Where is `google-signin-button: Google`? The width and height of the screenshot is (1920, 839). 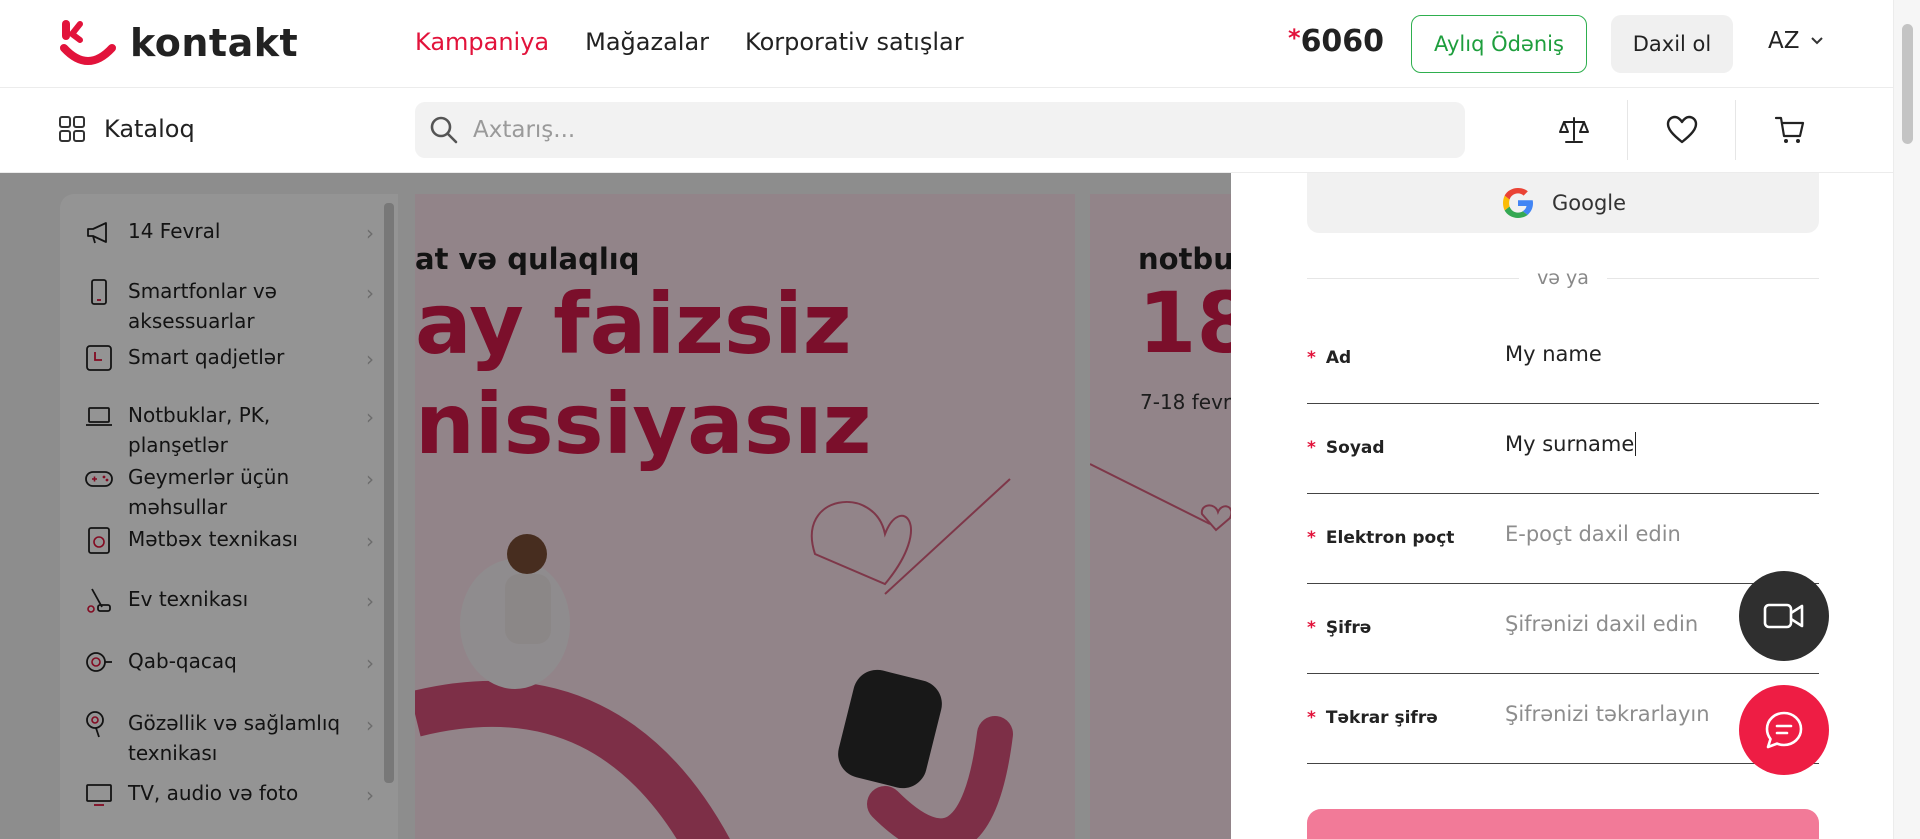
google-signin-button: Google is located at coordinates (1563, 203).